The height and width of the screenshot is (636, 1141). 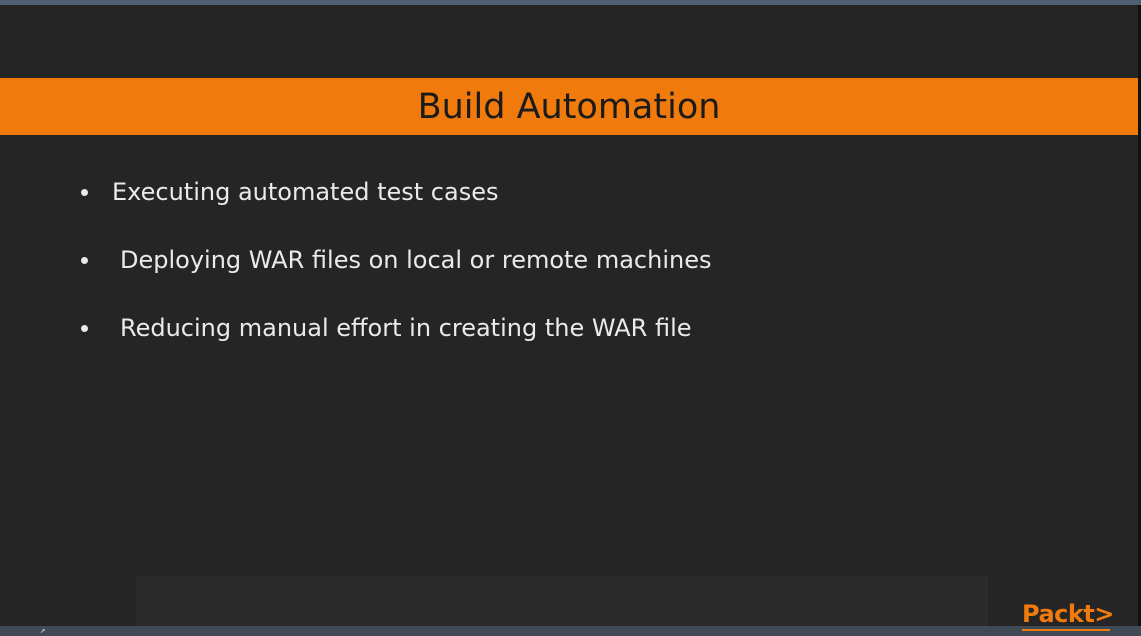 What do you see at coordinates (1068, 614) in the screenshot?
I see `packt-logo: Packt>` at bounding box center [1068, 614].